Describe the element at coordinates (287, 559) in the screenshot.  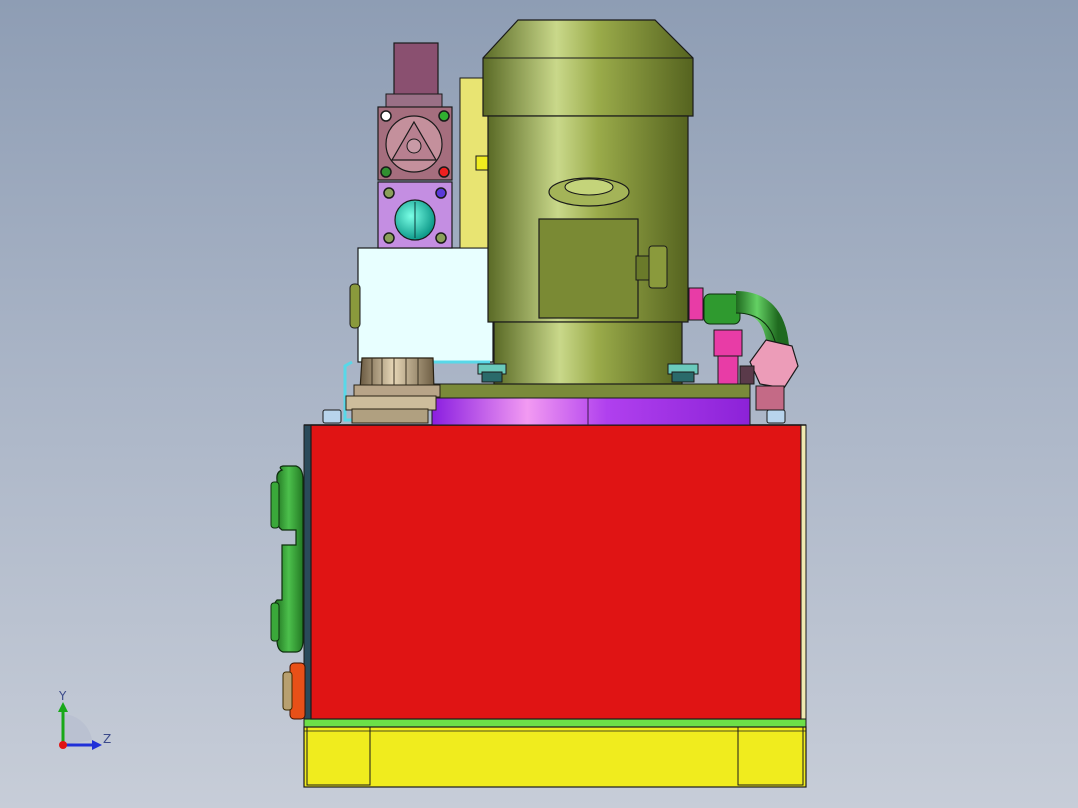
I see `side-cover-plate` at that location.